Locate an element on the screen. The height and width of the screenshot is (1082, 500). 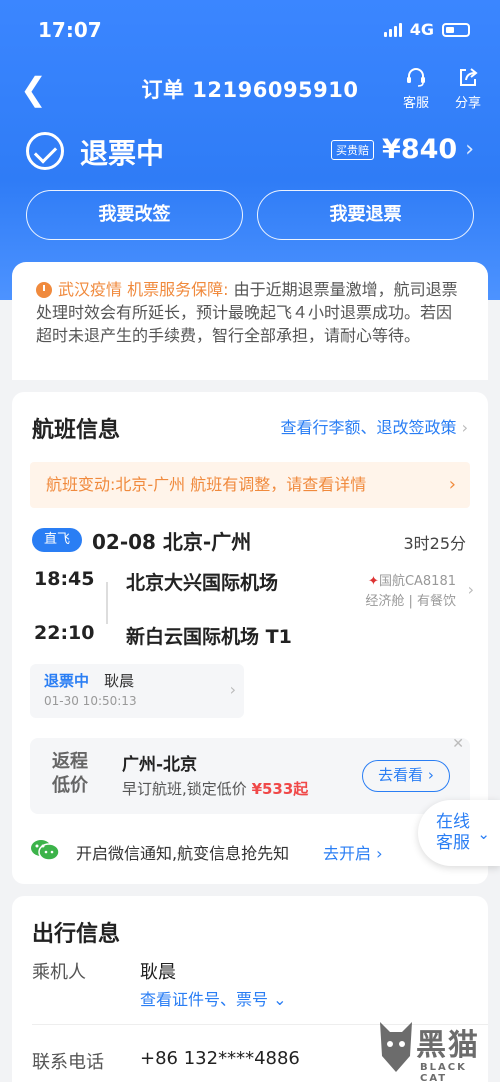
flight-section-title: 航班信息 is located at coordinates (76, 430).